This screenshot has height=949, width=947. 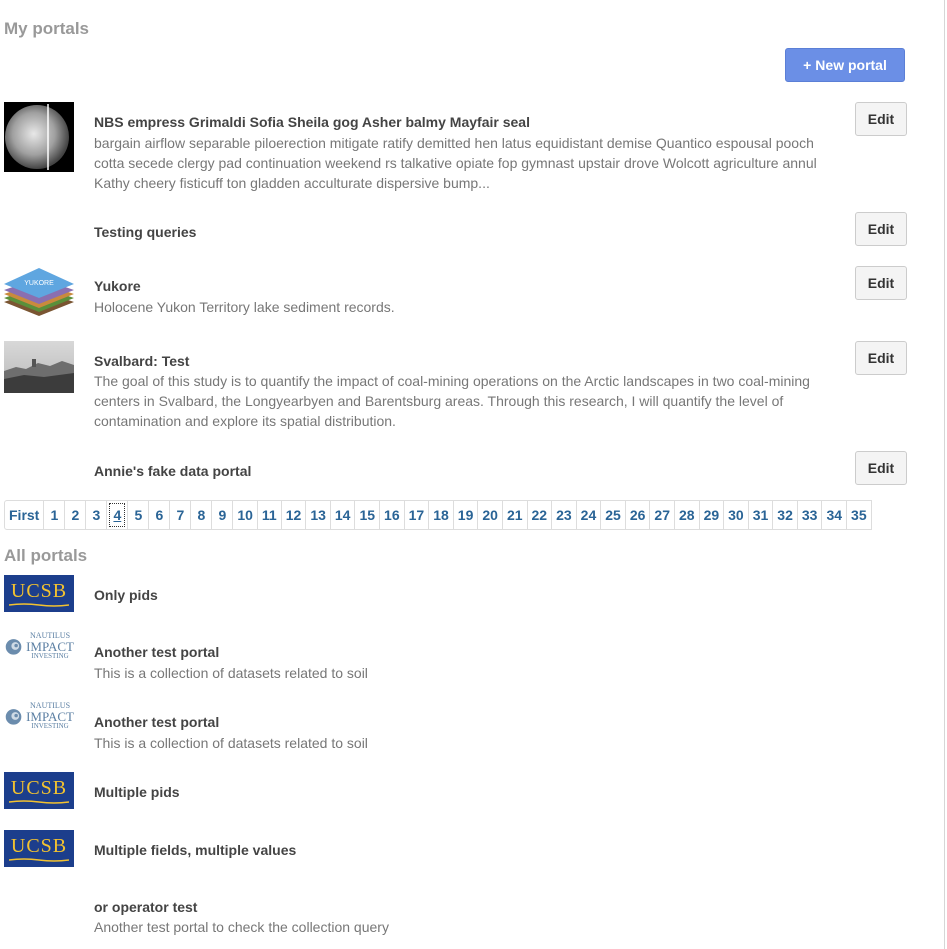 What do you see at coordinates (416, 515) in the screenshot?
I see `page-link: 17` at bounding box center [416, 515].